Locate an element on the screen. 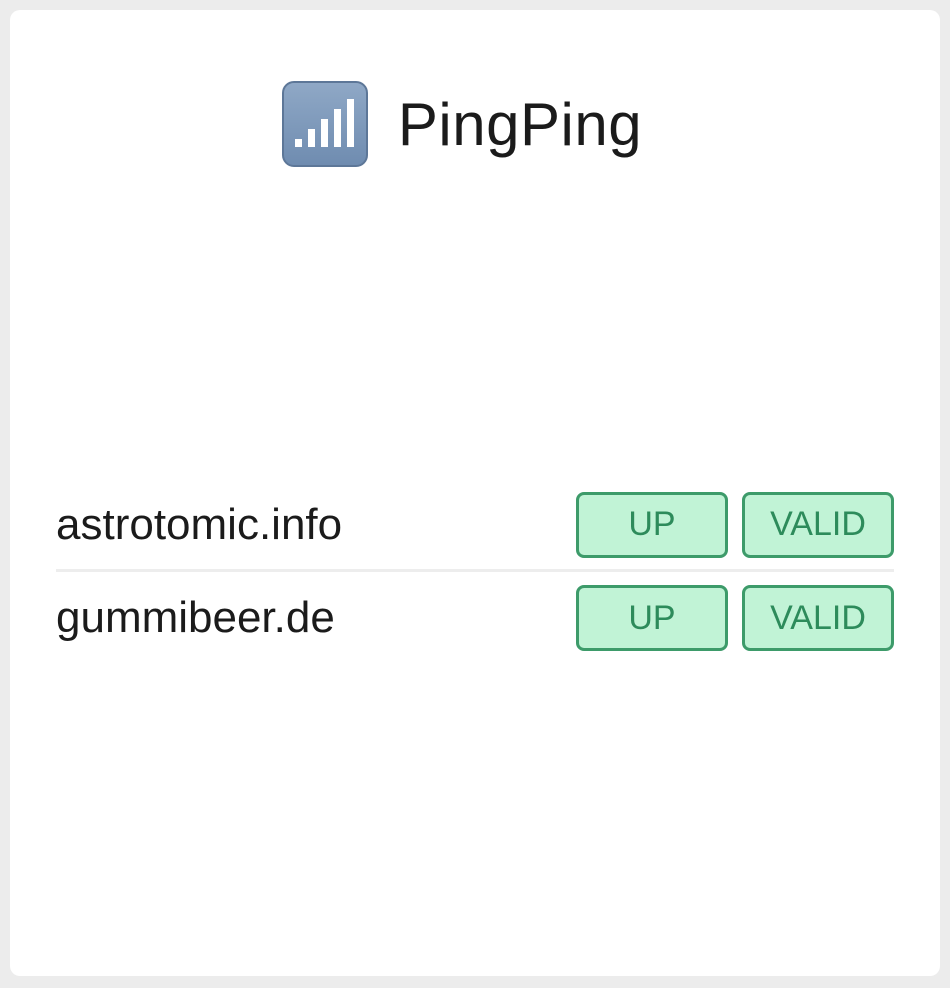 The width and height of the screenshot is (950, 988). signal-bars-icon is located at coordinates (324, 124).